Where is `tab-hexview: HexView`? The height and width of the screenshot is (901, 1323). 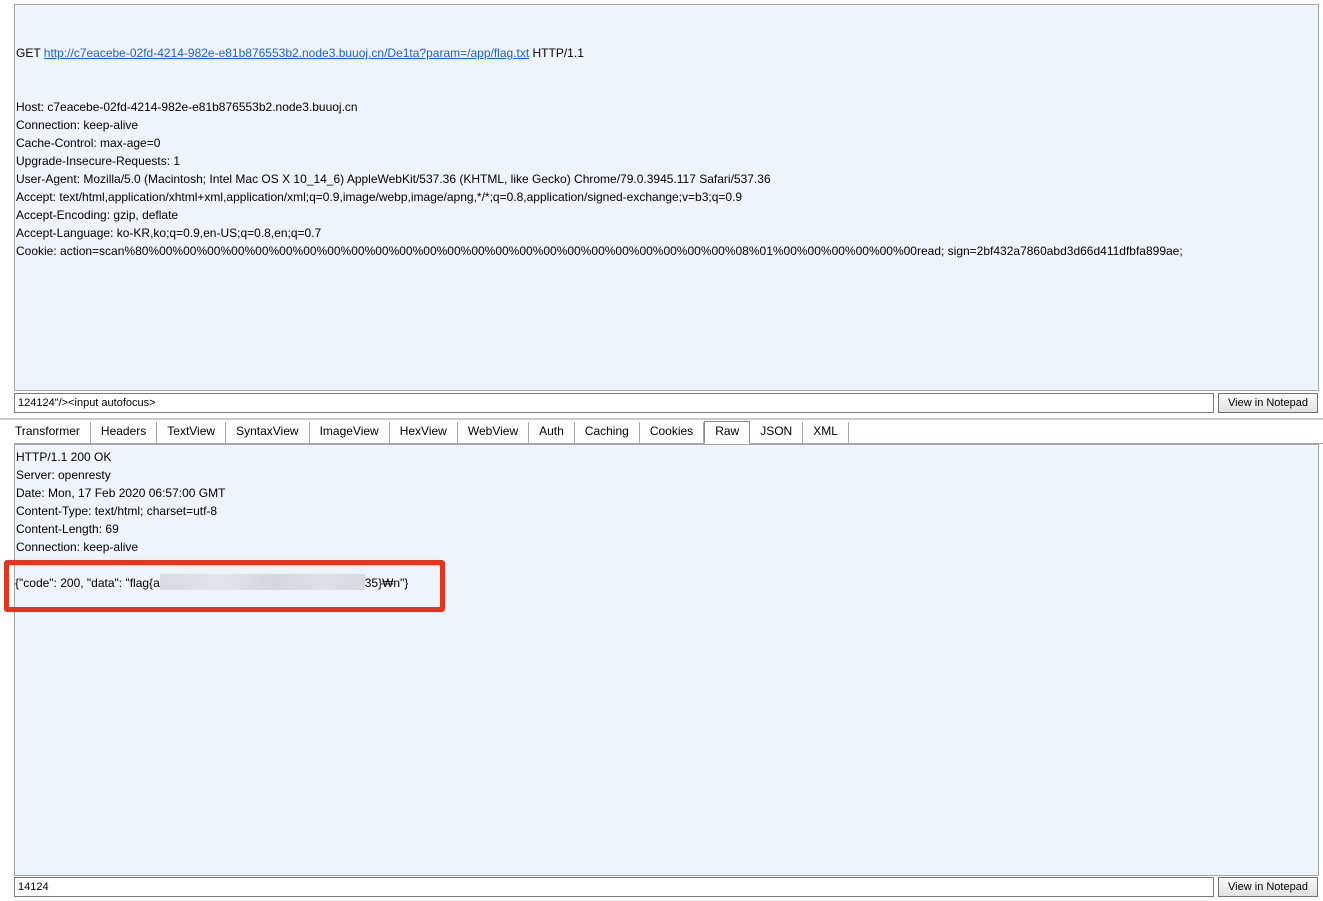 tab-hexview: HexView is located at coordinates (424, 432).